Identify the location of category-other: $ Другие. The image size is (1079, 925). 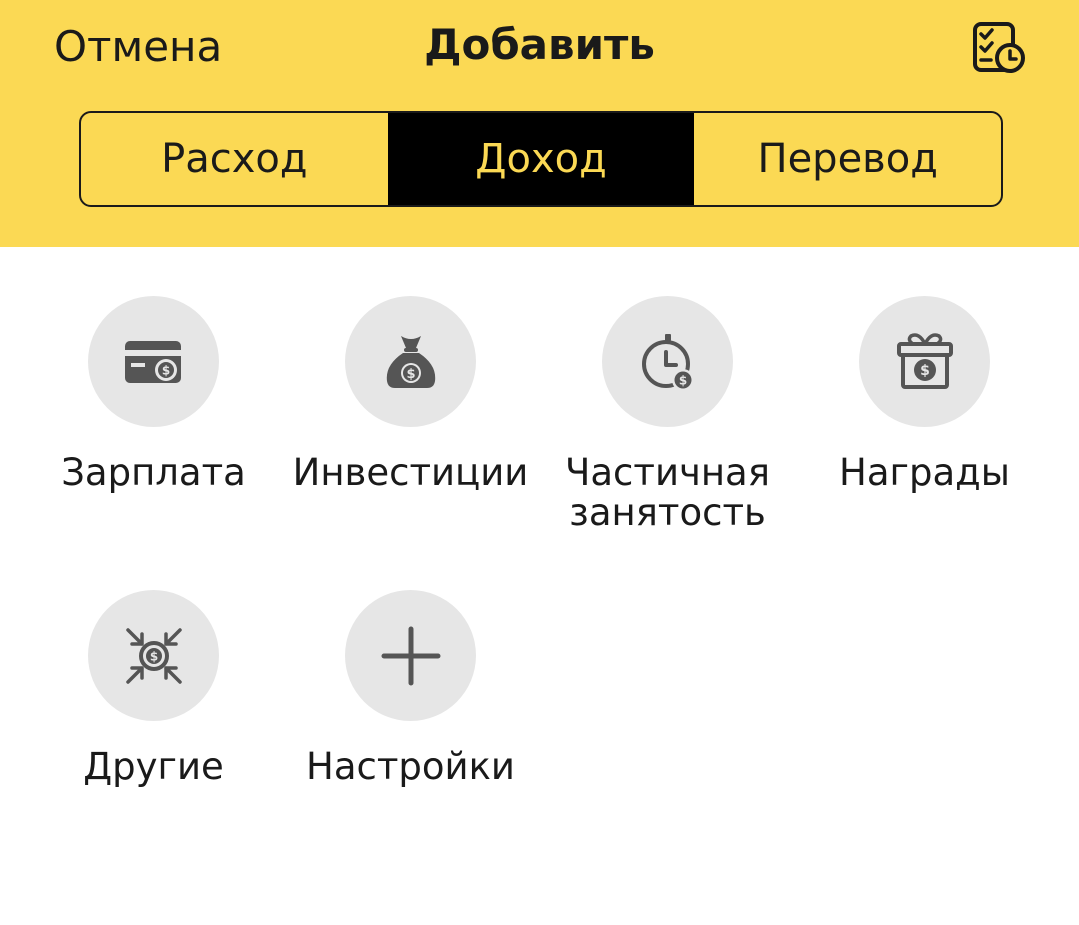
(153, 688).